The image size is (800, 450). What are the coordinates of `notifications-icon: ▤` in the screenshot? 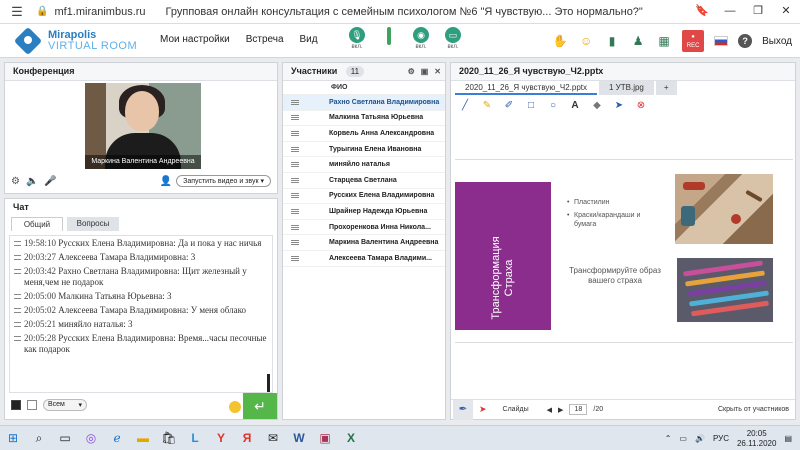 It's located at (788, 438).